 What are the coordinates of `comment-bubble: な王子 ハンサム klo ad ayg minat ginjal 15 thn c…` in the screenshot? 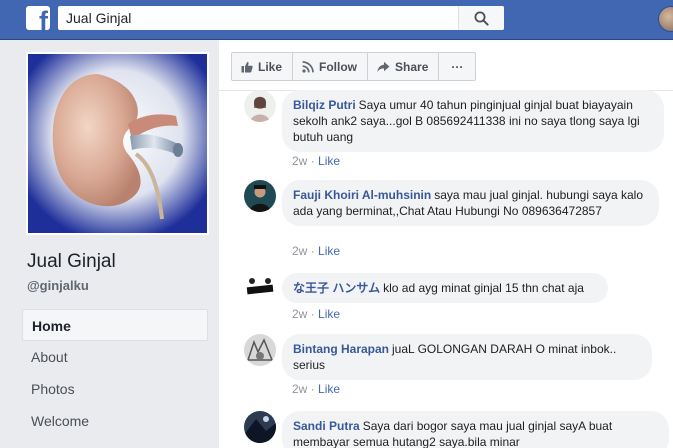 It's located at (445, 288).